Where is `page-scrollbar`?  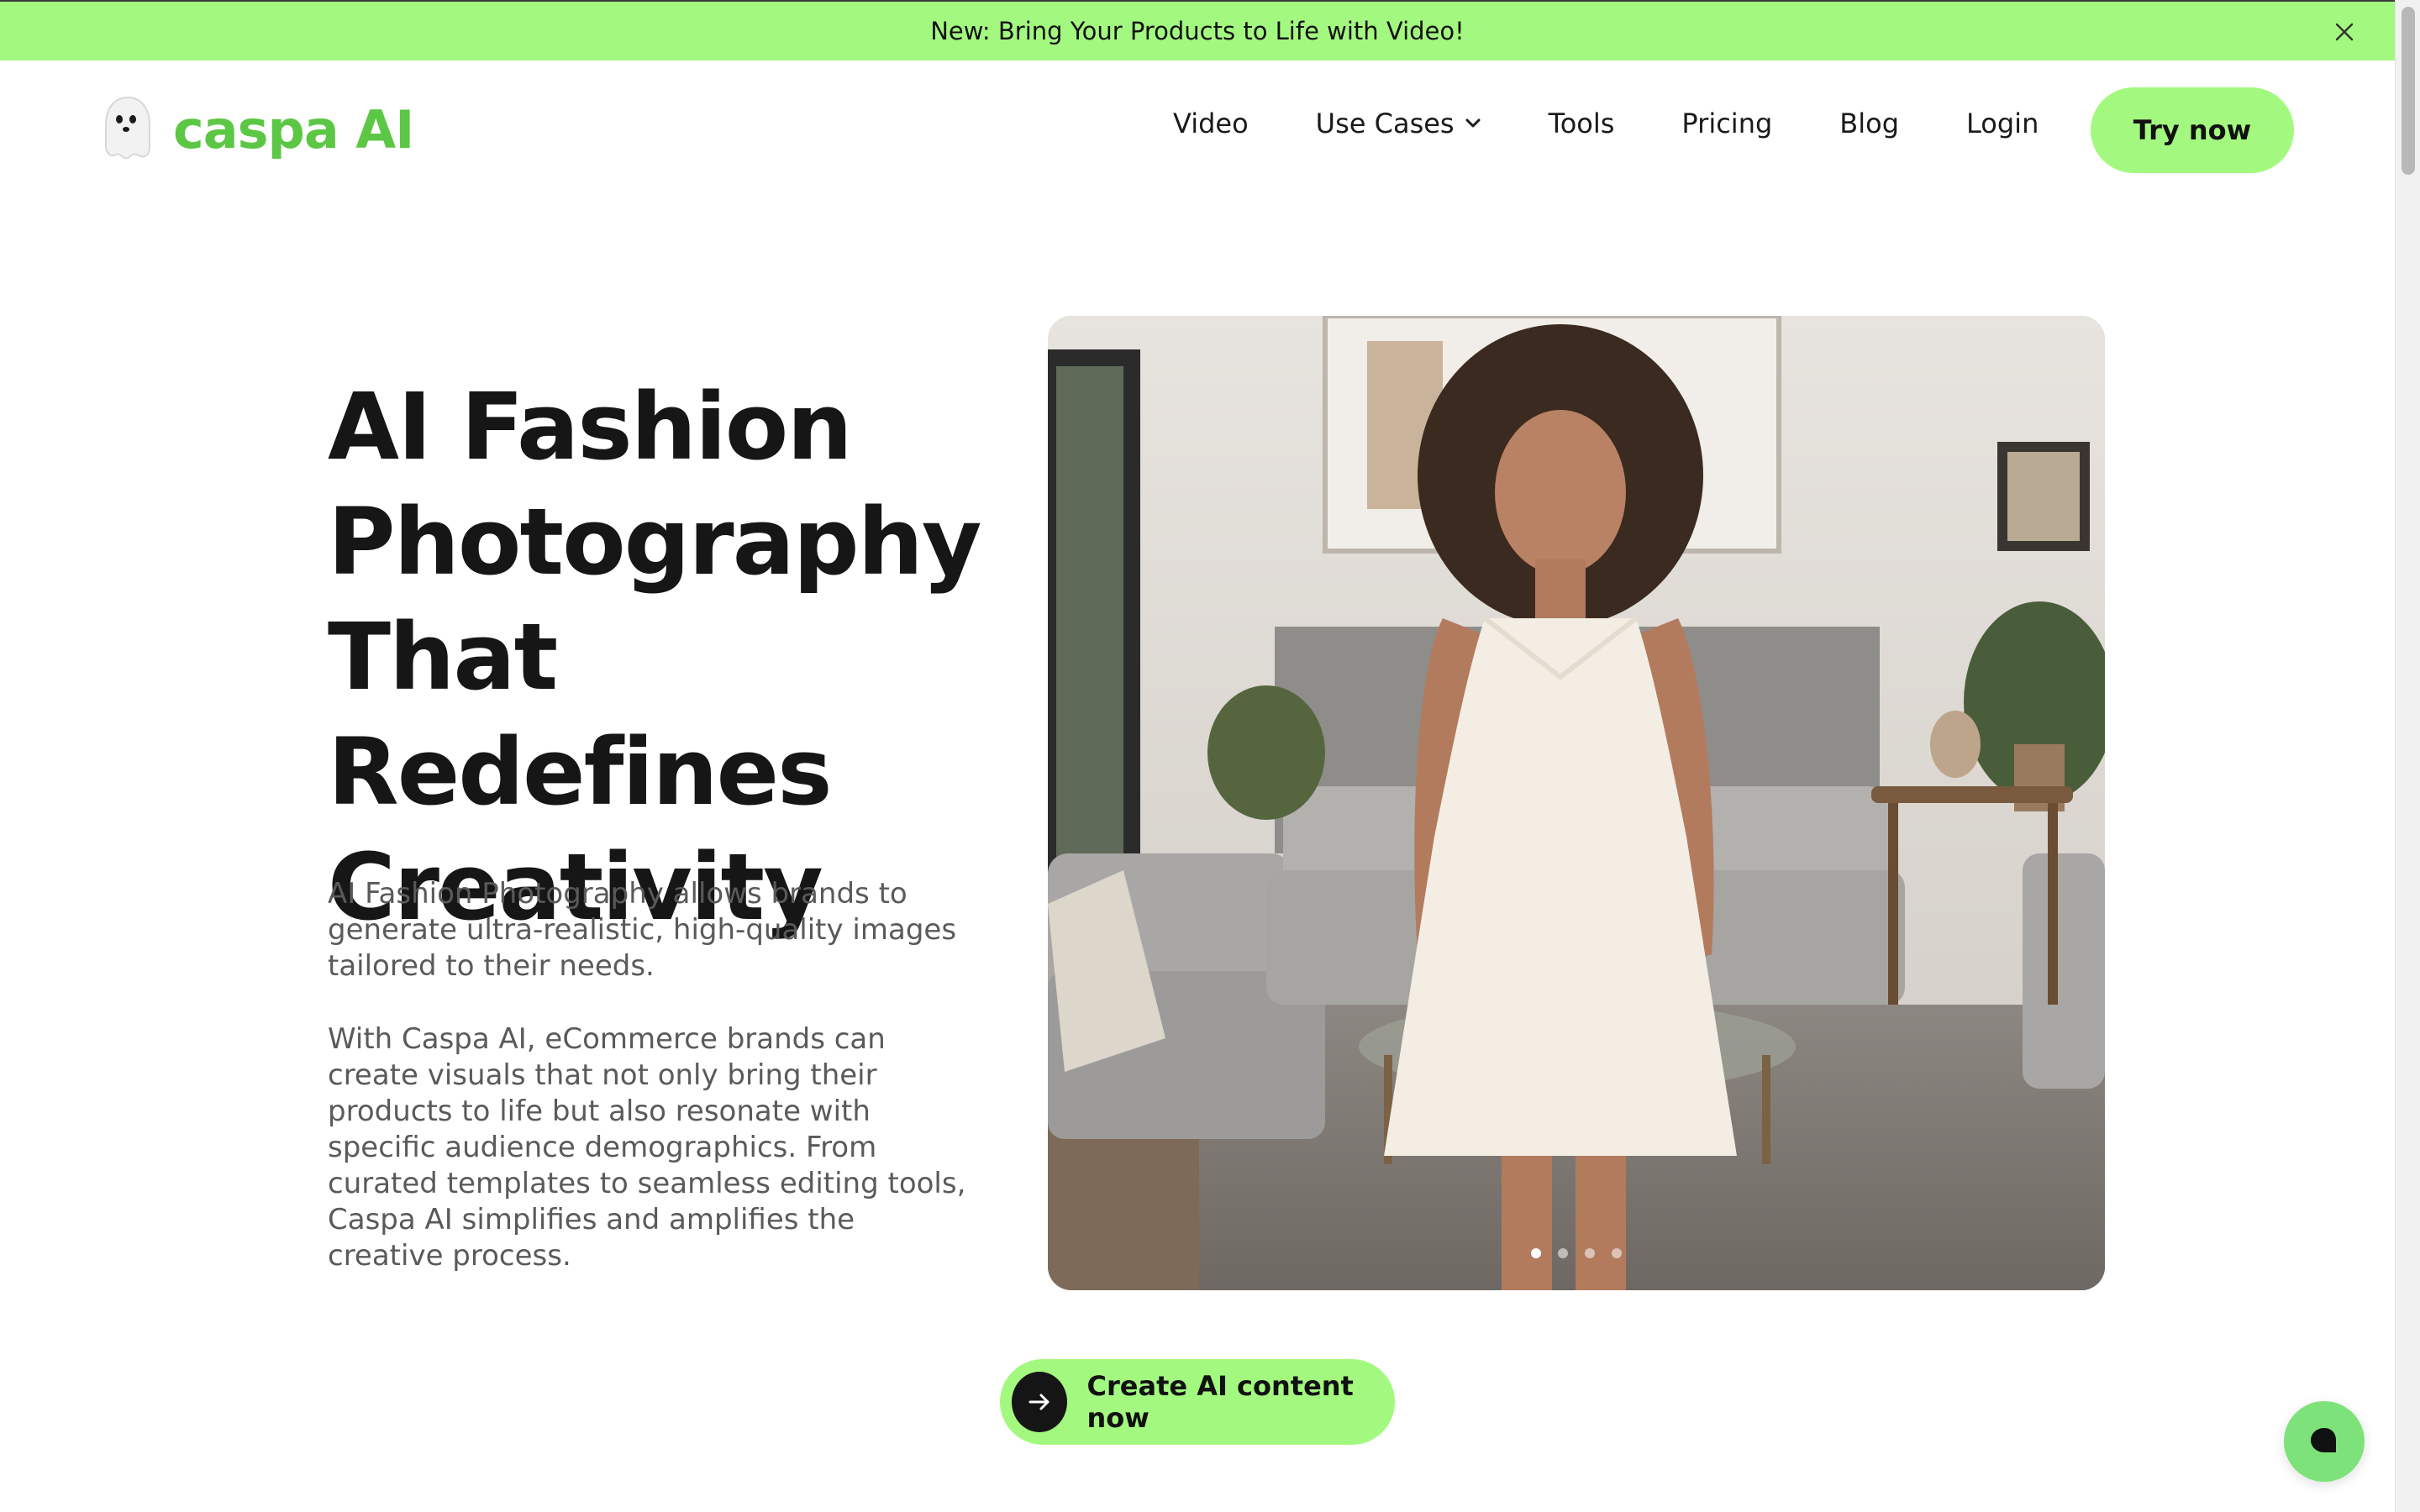 page-scrollbar is located at coordinates (2407, 756).